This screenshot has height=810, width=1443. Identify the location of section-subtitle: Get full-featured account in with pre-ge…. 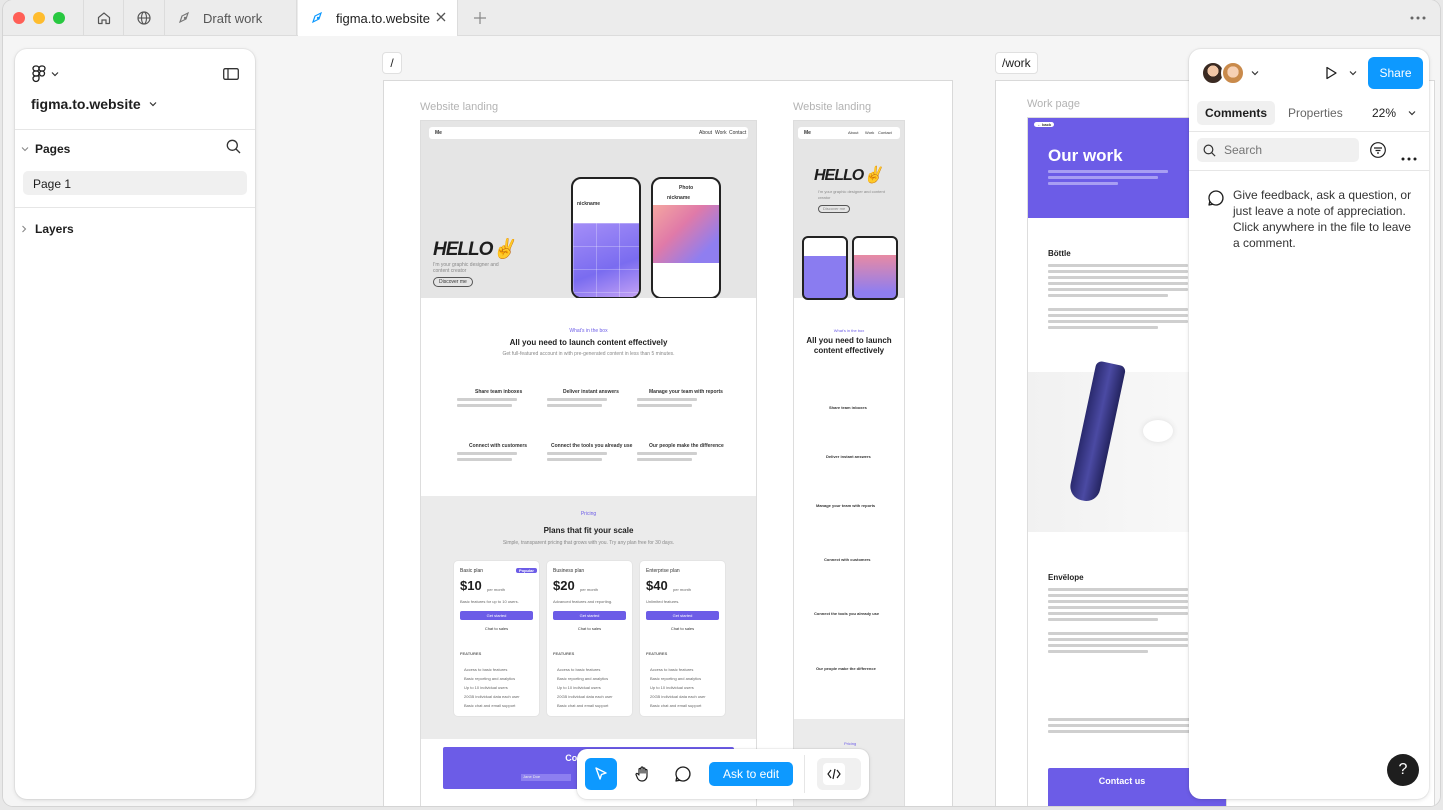
(588, 354).